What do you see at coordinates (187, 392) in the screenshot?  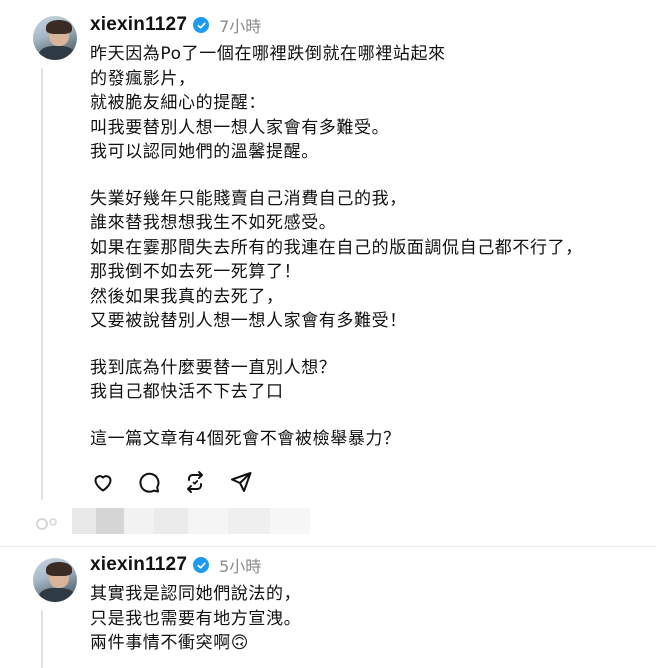 I see `post-line: 我自己都快活不下去了口` at bounding box center [187, 392].